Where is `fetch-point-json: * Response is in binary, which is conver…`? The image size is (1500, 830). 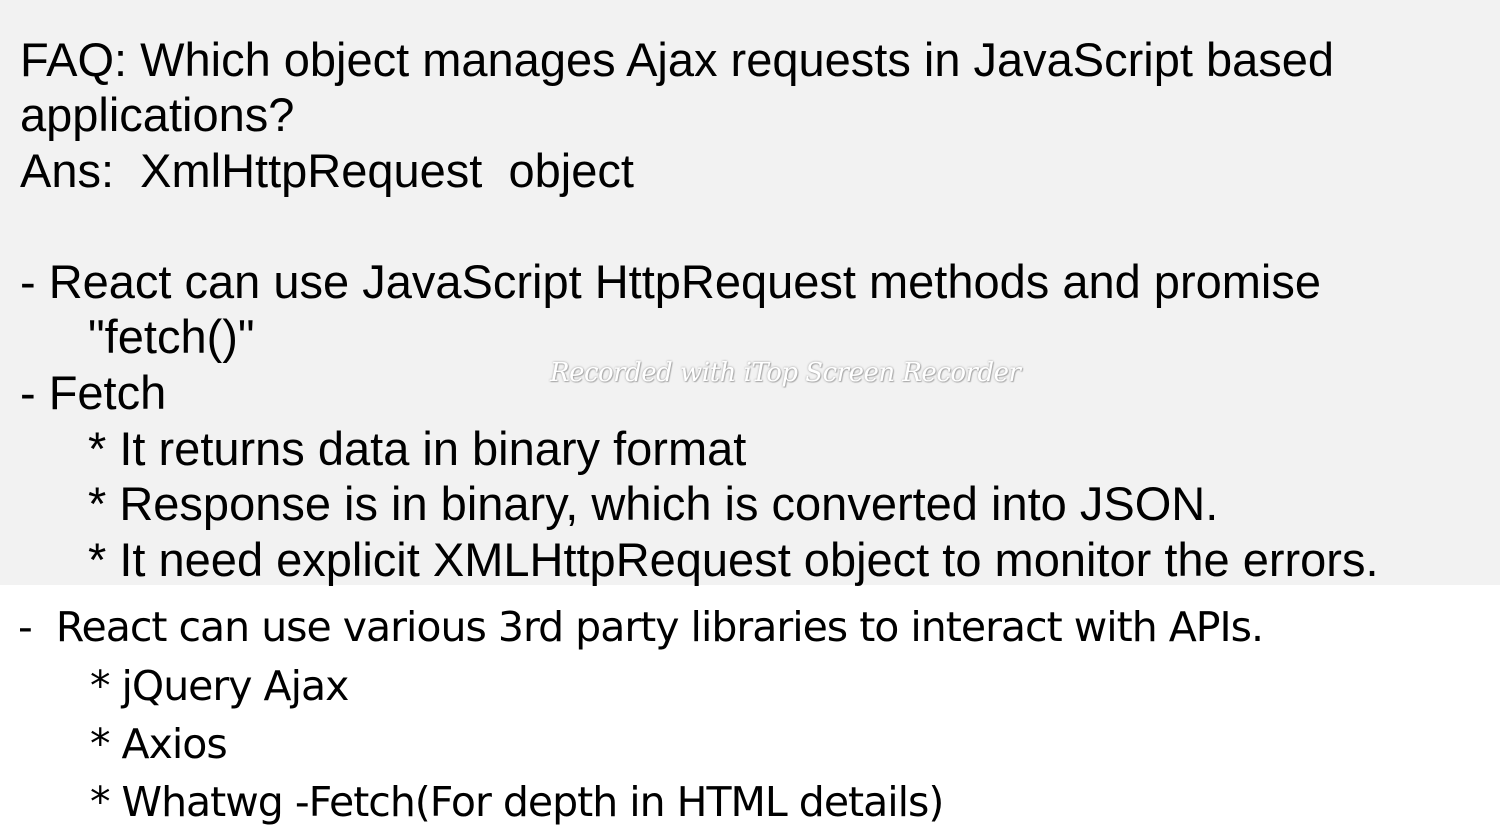 fetch-point-json: * Response is in binary, which is conver… is located at coordinates (653, 503).